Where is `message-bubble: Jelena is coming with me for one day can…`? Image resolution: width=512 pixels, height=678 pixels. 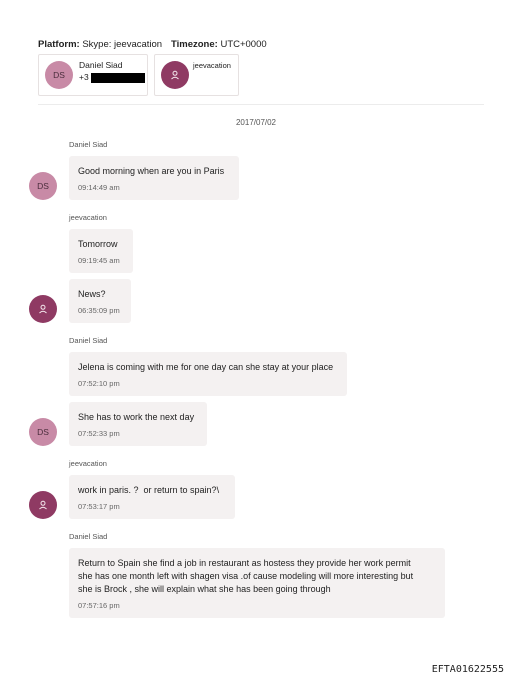 message-bubble: Jelena is coming with me for one day can… is located at coordinates (208, 374).